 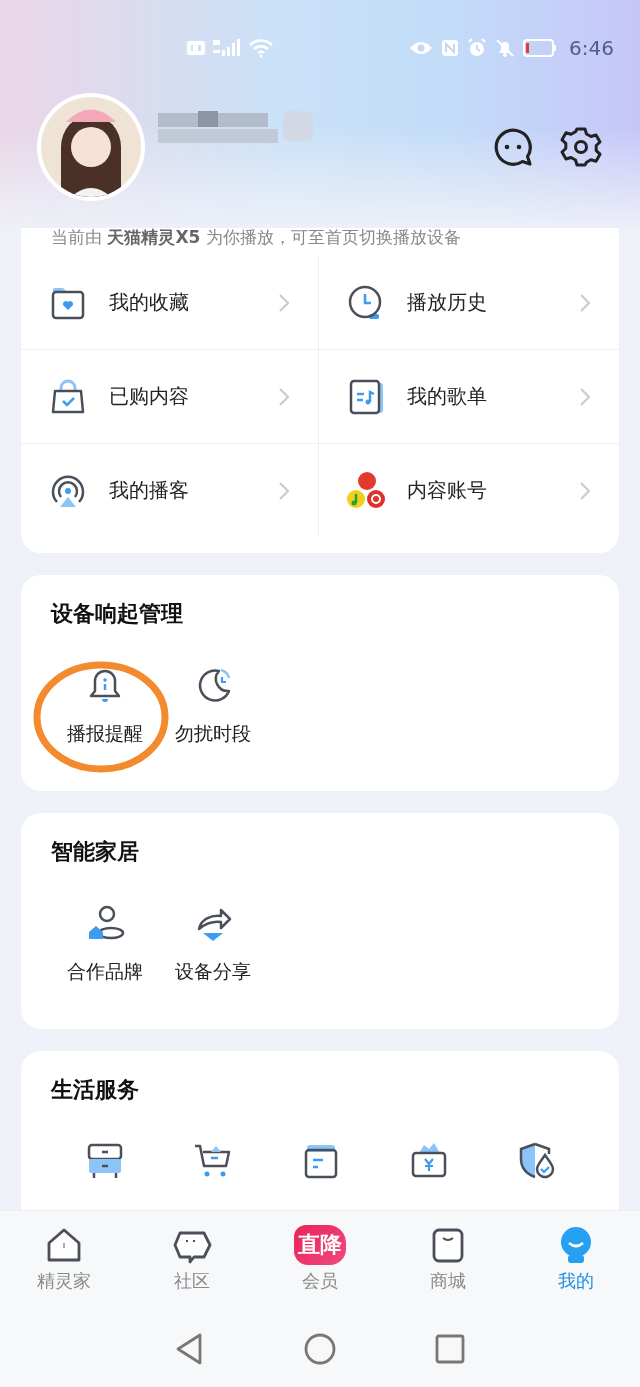 What do you see at coordinates (537, 1161) in the screenshot?
I see `shield-drop-icon` at bounding box center [537, 1161].